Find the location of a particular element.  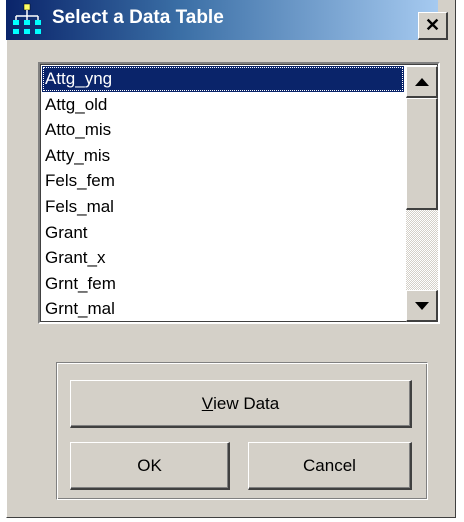

cancel-button: Cancel is located at coordinates (330, 466).